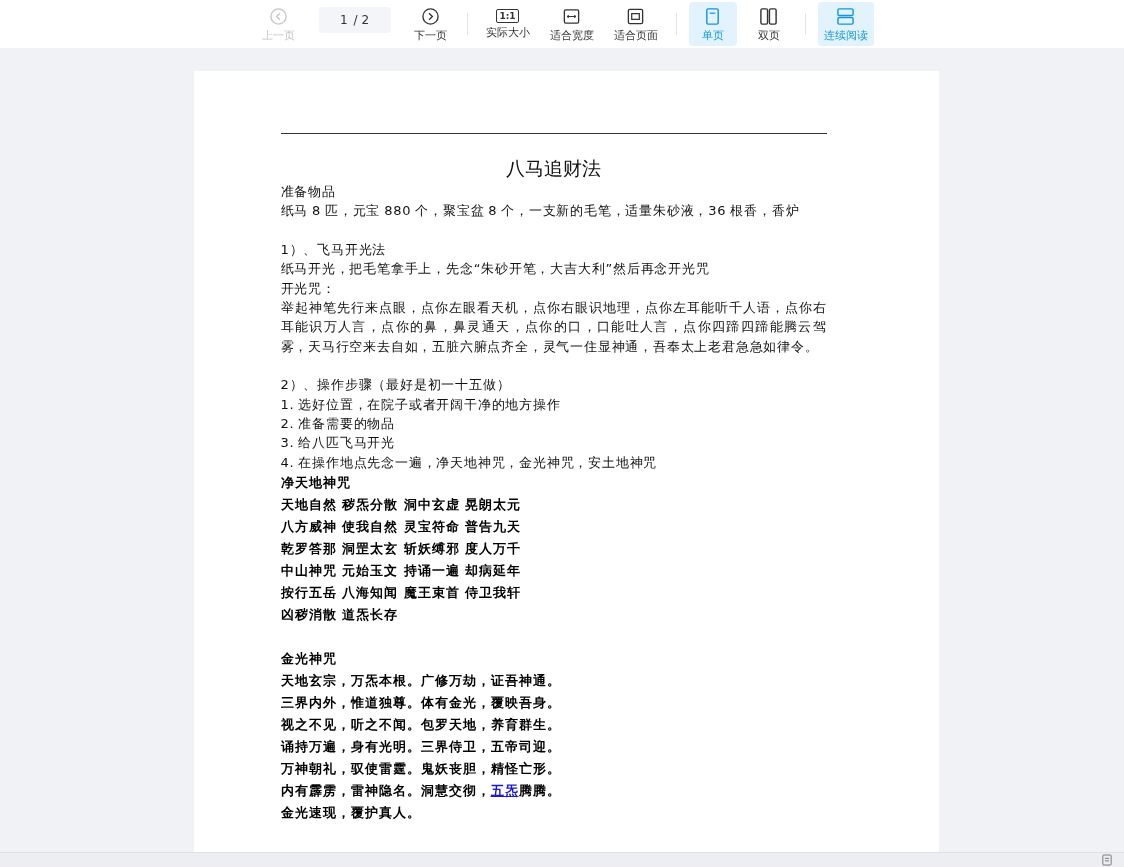  Describe the element at coordinates (401, 592) in the screenshot. I see `verse-line: 按行五岳 八海知闻 魔王束首 侍卫我轩` at that location.